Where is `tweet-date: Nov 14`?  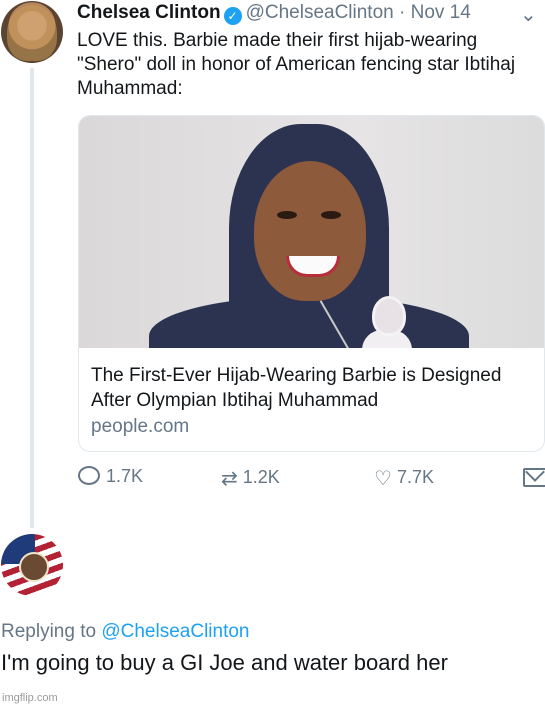
tweet-date: Nov 14 is located at coordinates (441, 12).